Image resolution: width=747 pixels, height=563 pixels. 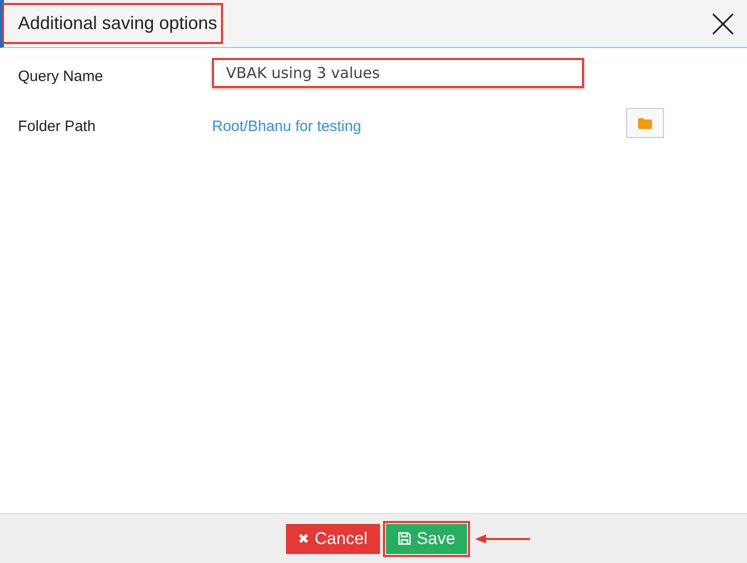 What do you see at coordinates (61, 76) in the screenshot?
I see `field-label: Query Name` at bounding box center [61, 76].